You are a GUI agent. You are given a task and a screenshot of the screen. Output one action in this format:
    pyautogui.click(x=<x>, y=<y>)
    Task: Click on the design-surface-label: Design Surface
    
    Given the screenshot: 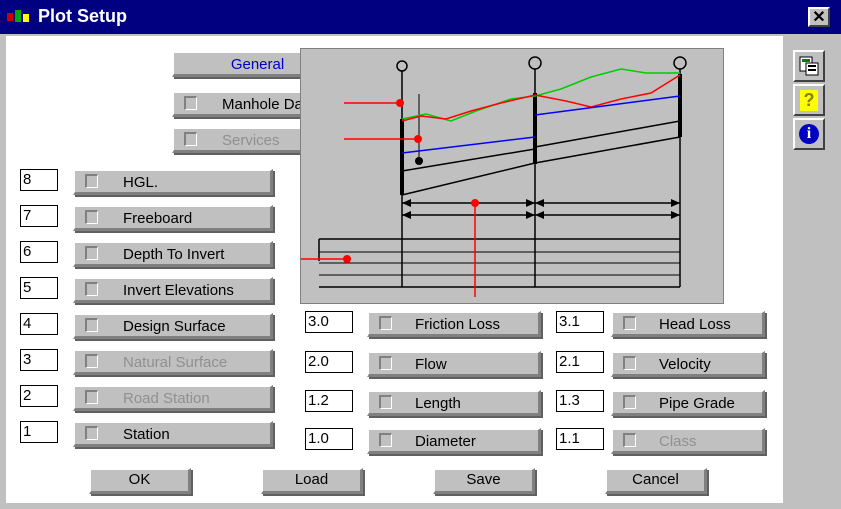 What is the action you would take?
    pyautogui.click(x=174, y=326)
    